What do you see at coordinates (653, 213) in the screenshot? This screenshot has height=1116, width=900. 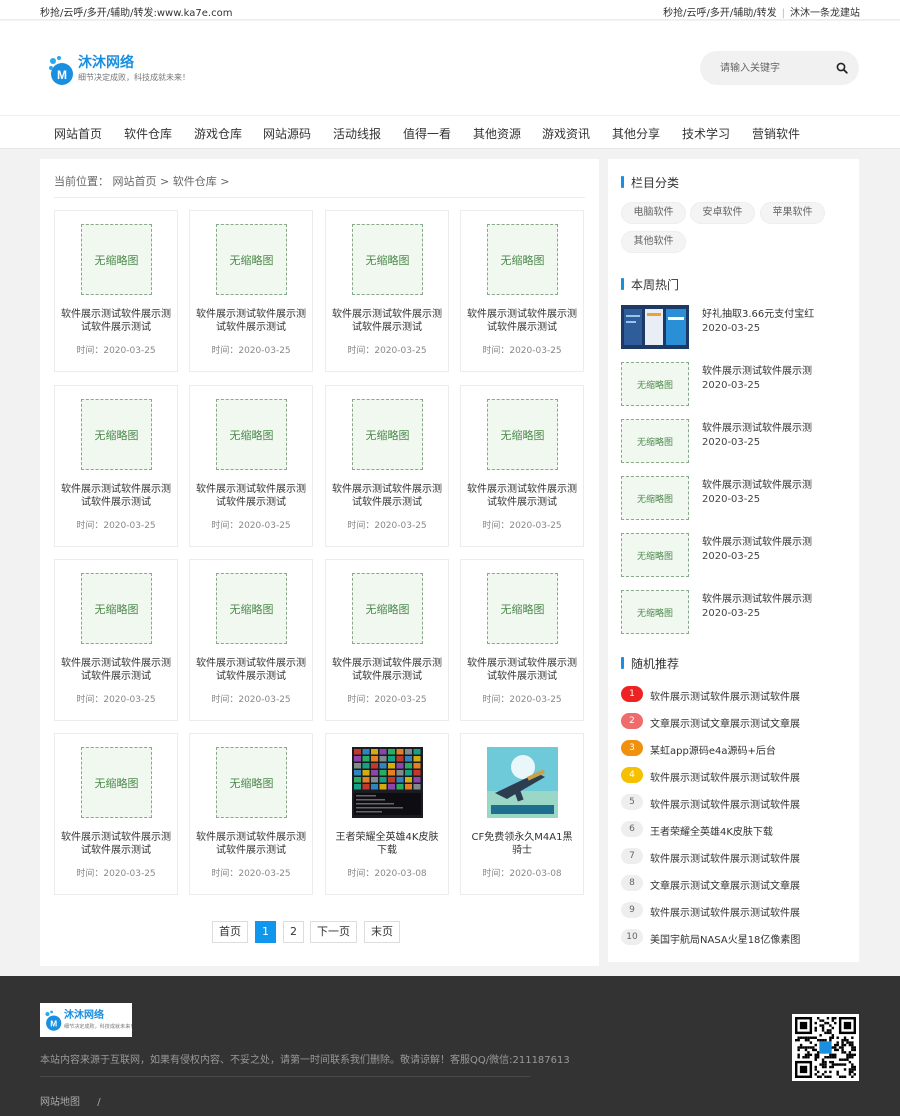 I see `category-tag: 电脑软件` at bounding box center [653, 213].